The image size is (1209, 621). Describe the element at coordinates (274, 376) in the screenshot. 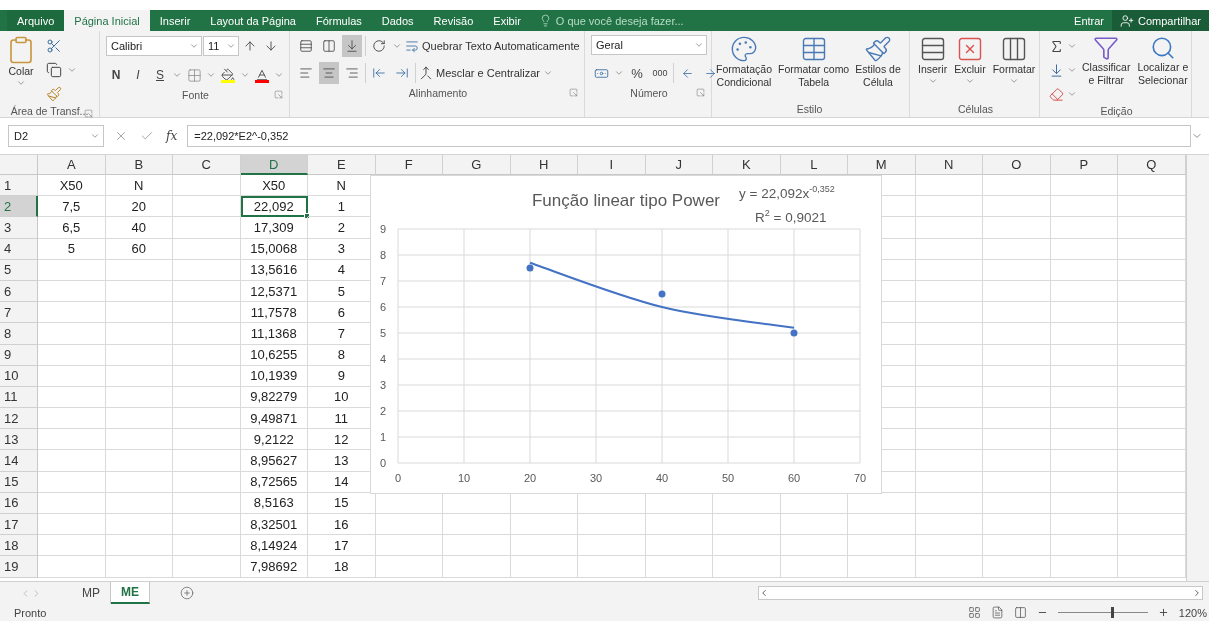

I see `table-cell: 10,1939` at that location.